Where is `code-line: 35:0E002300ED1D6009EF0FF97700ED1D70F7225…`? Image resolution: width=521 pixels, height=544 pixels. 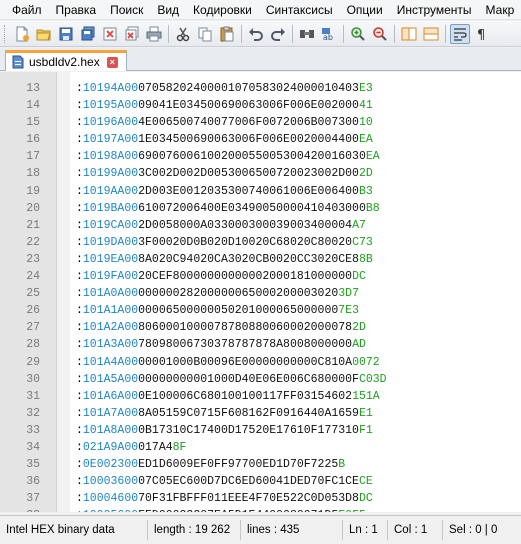 code-line: 35:0E002300ED1D6009EF0FF97700ED1D70F7225… is located at coordinates (260, 464).